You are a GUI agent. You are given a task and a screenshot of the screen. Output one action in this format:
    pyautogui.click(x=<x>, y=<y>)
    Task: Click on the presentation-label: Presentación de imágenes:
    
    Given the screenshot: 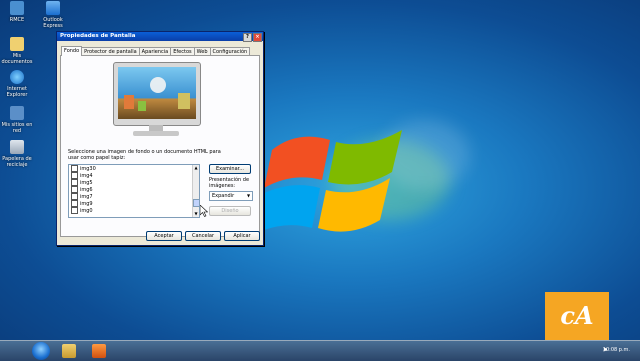 What is the action you would take?
    pyautogui.click(x=229, y=183)
    